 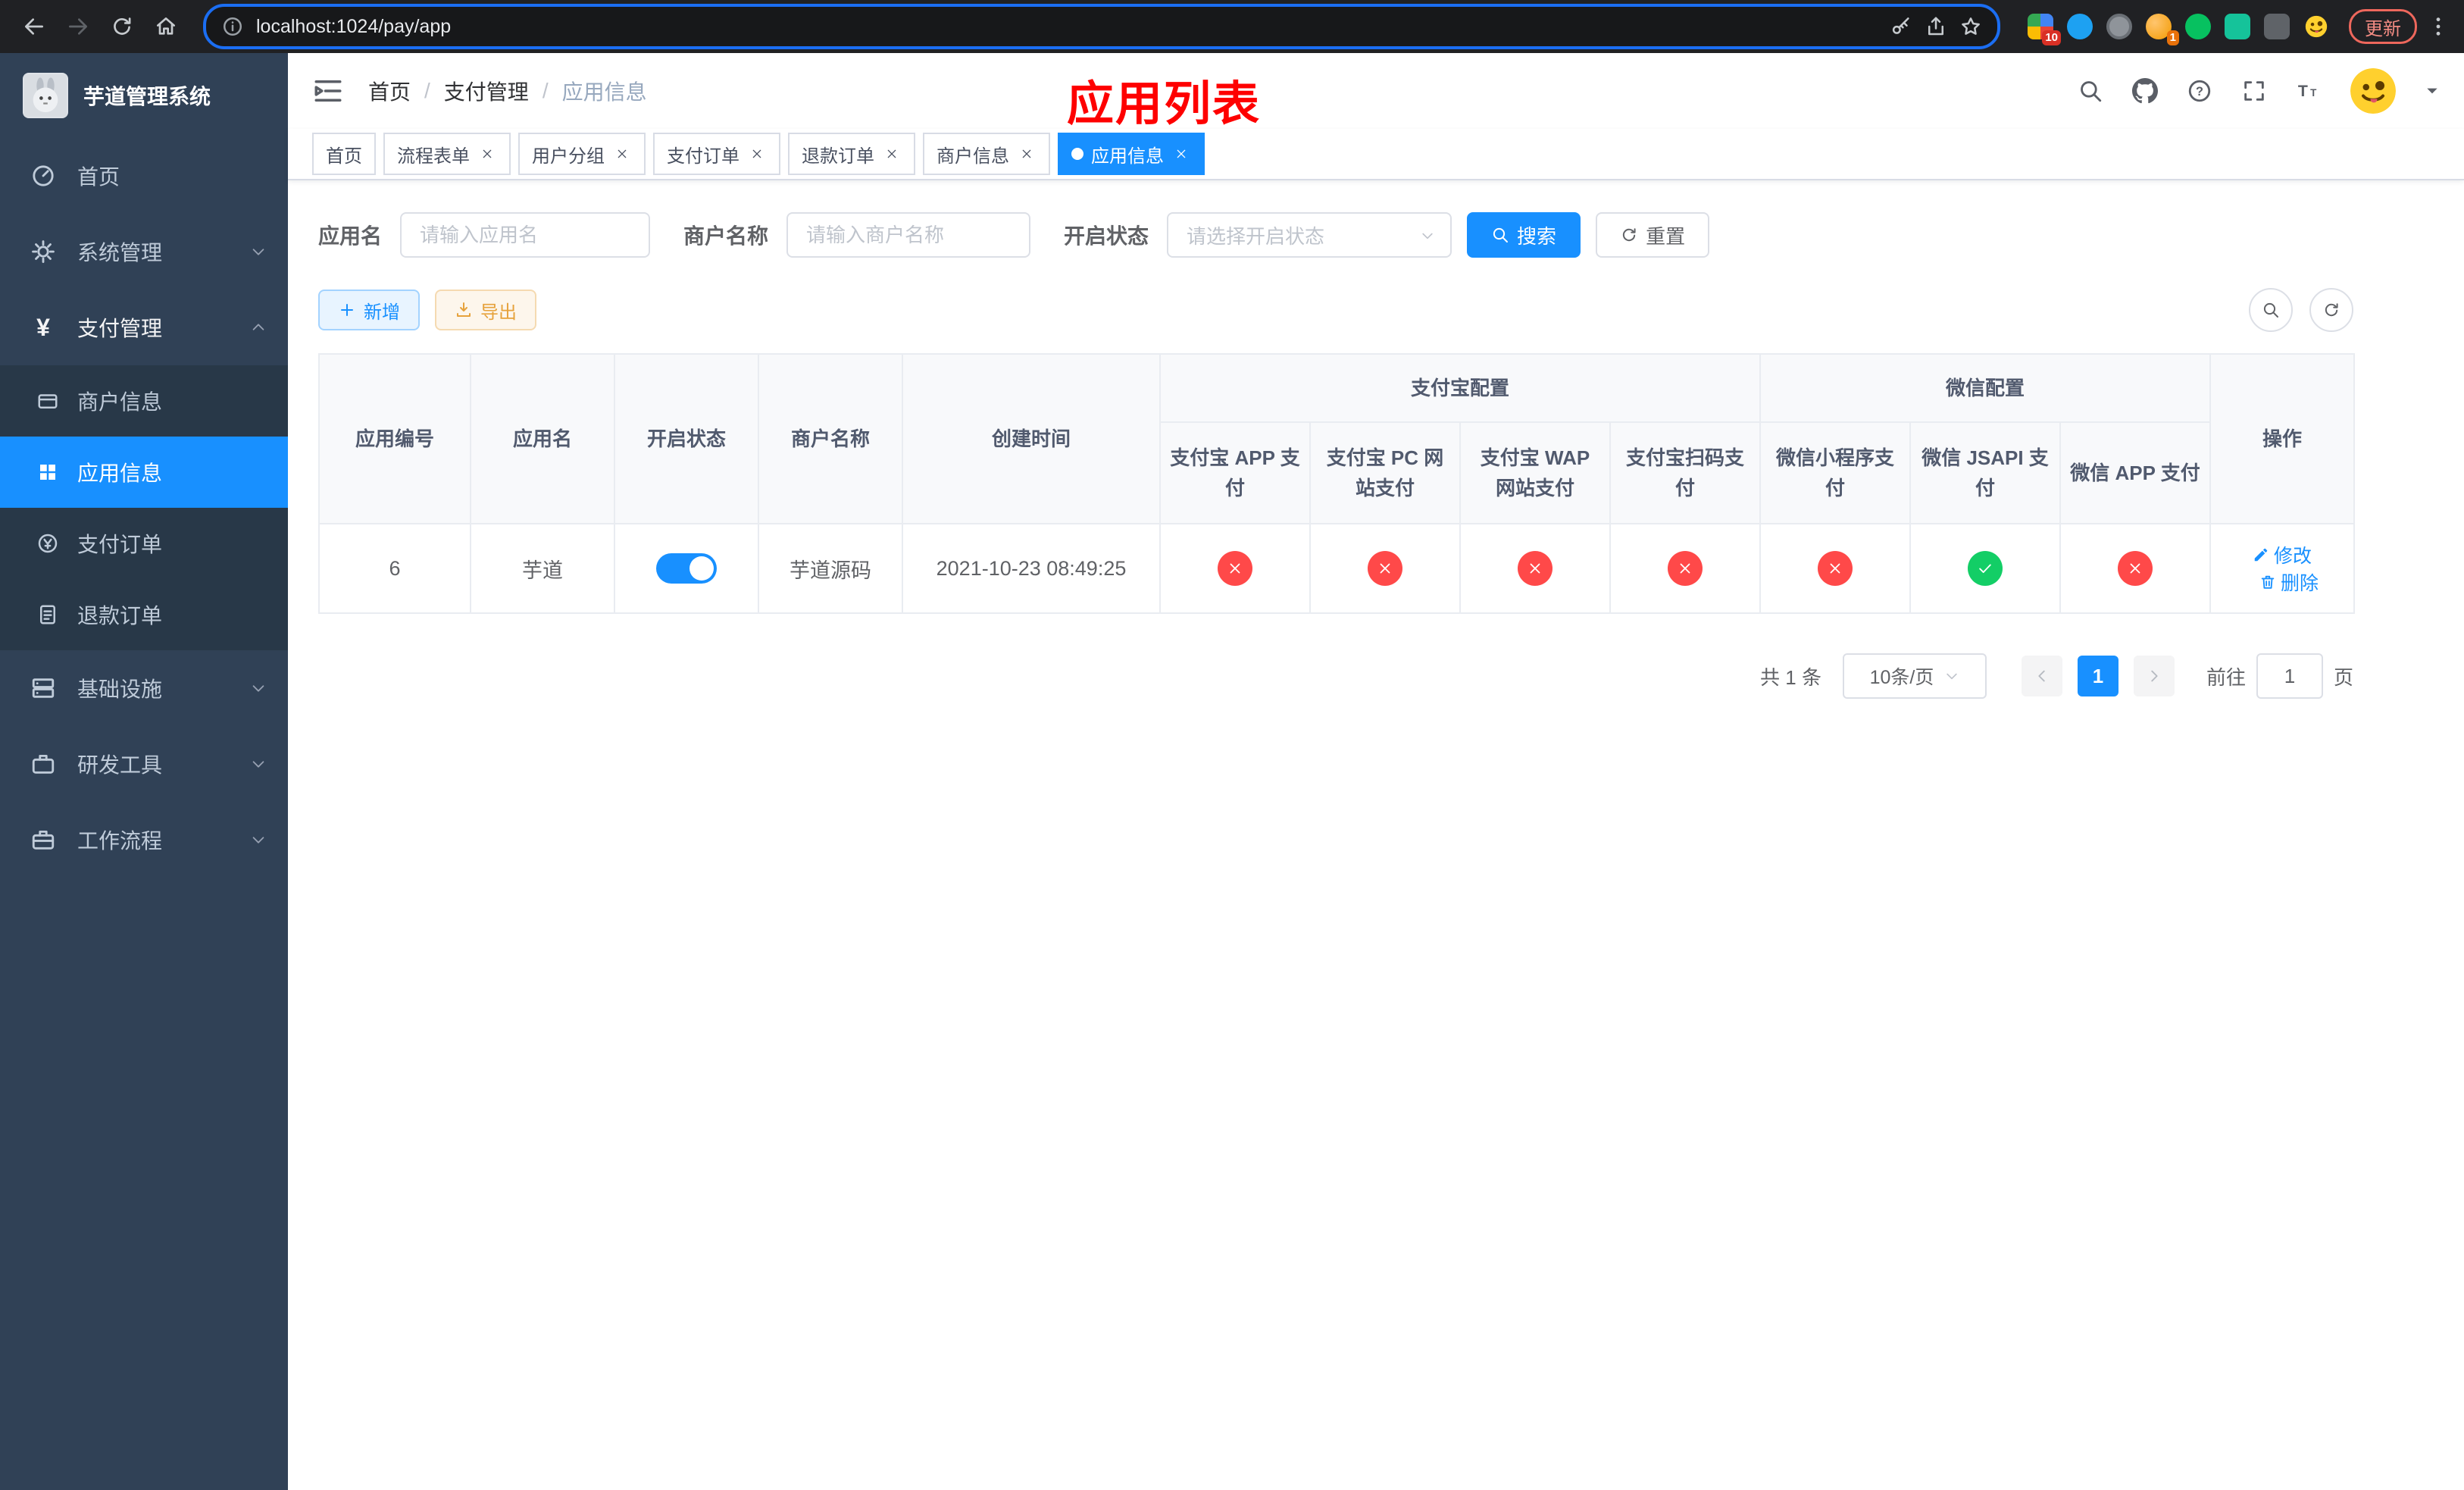 What do you see at coordinates (232, 27) in the screenshot?
I see `site-info-icon` at bounding box center [232, 27].